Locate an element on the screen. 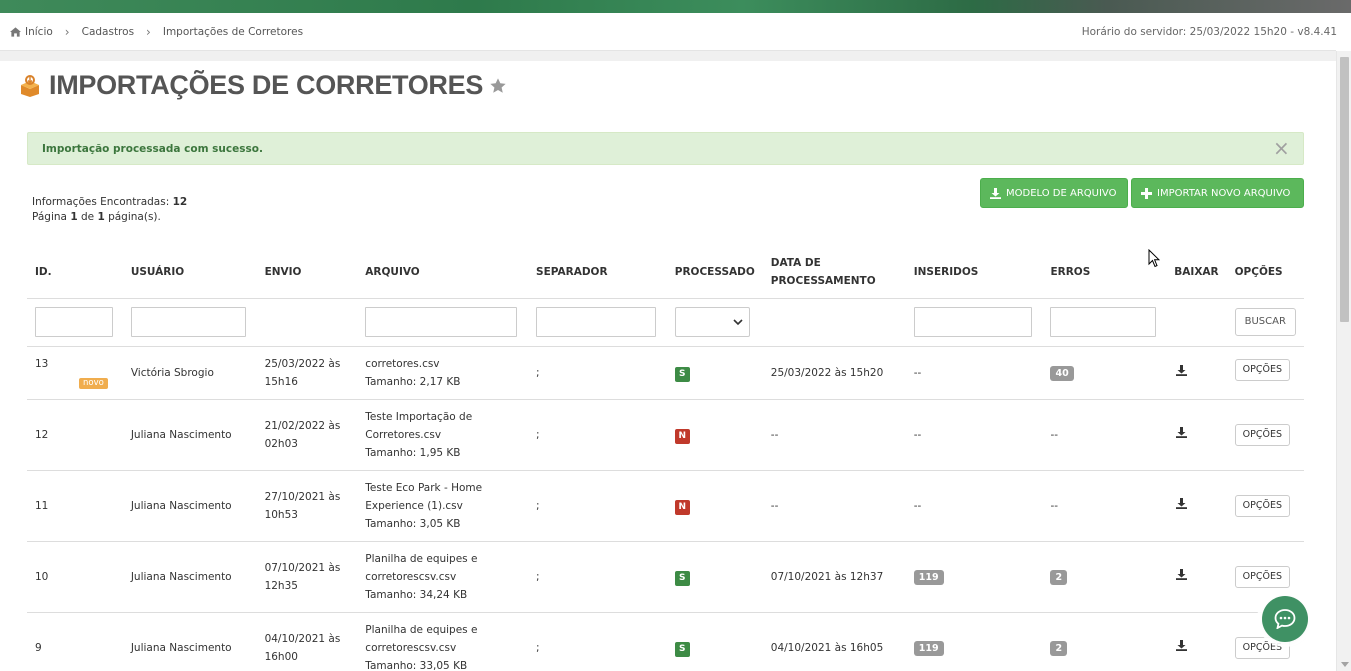 Image resolution: width=1351 pixels, height=671 pixels. breadcrumb-cadastros: Cadastros is located at coordinates (108, 32).